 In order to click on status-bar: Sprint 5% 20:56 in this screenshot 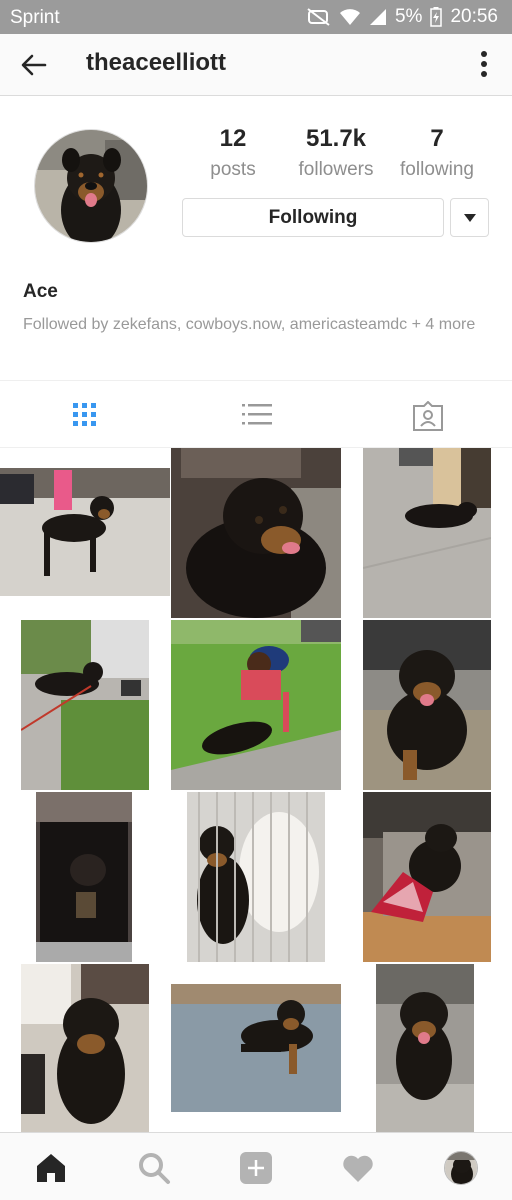, I will do `click(256, 17)`.